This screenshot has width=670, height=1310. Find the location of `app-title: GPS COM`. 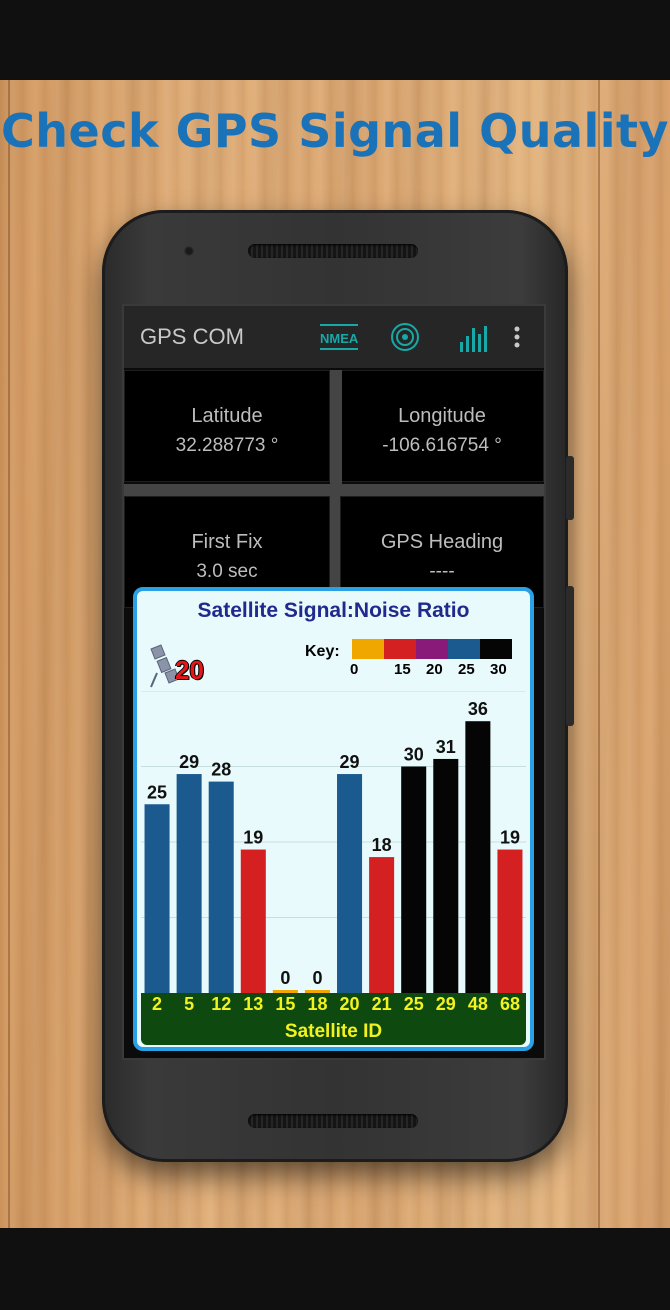

app-title: GPS COM is located at coordinates (192, 336).